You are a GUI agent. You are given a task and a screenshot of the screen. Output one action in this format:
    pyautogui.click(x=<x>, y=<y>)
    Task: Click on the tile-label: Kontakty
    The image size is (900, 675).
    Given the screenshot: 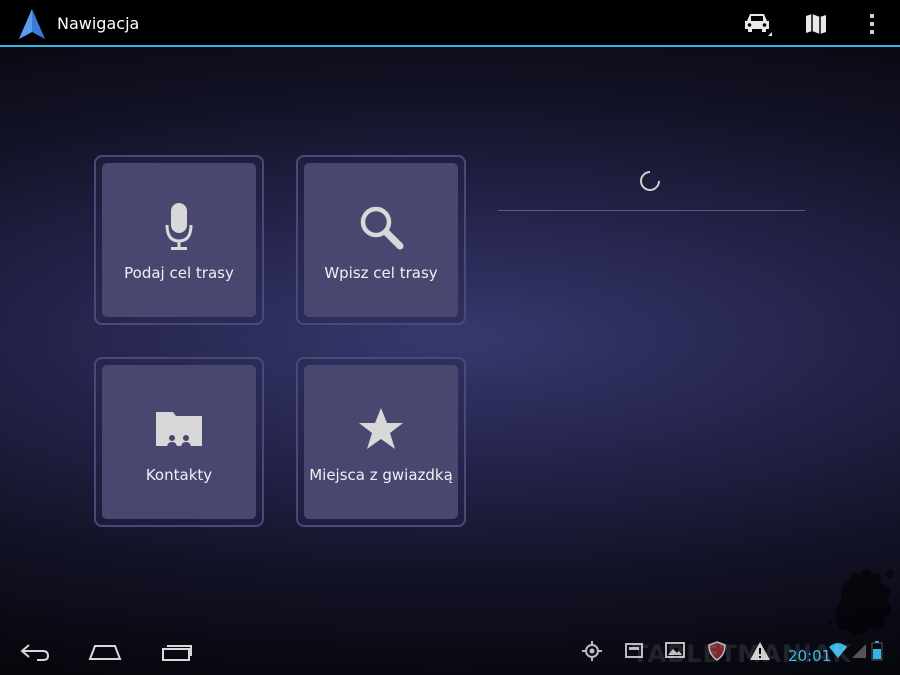 What is the action you would take?
    pyautogui.click(x=179, y=475)
    